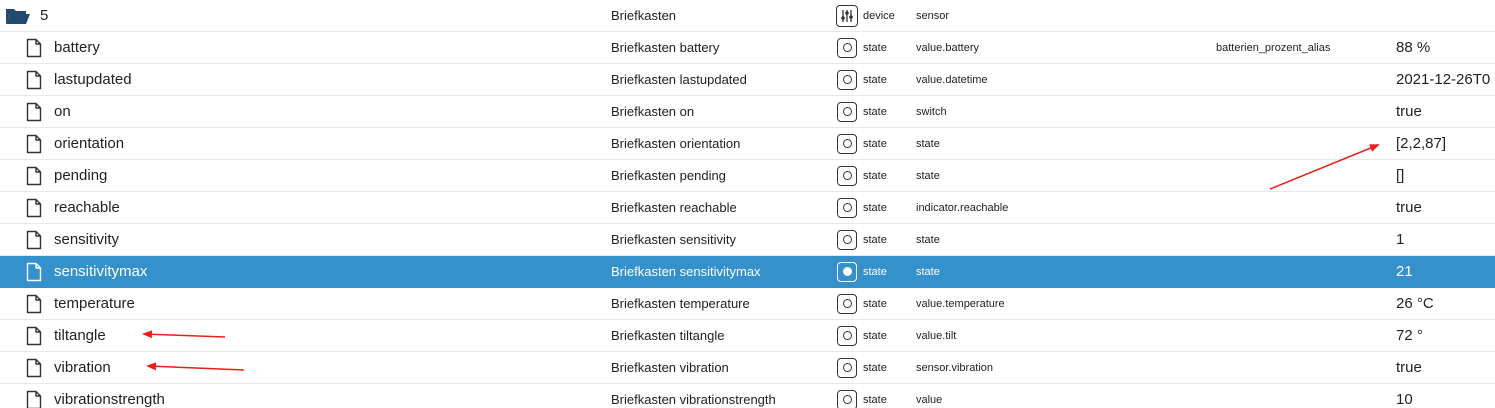 This screenshot has height=408, width=1495. What do you see at coordinates (668, 175) in the screenshot?
I see `row-name: Briefkasten pending` at bounding box center [668, 175].